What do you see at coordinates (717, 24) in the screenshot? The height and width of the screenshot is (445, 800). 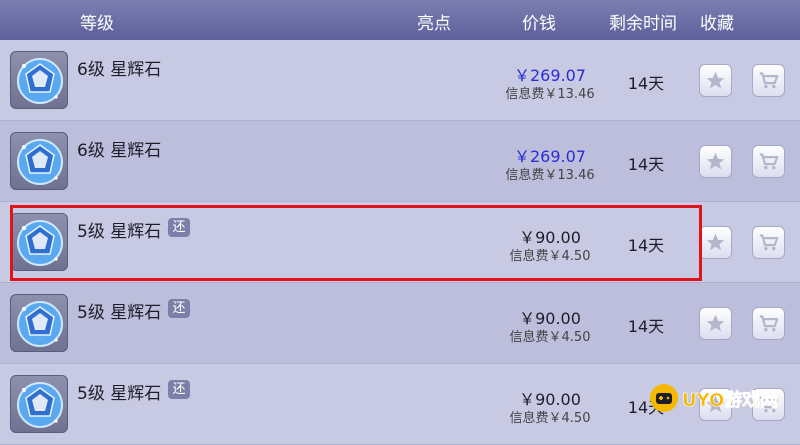 I see `header-favorite: 收藏` at bounding box center [717, 24].